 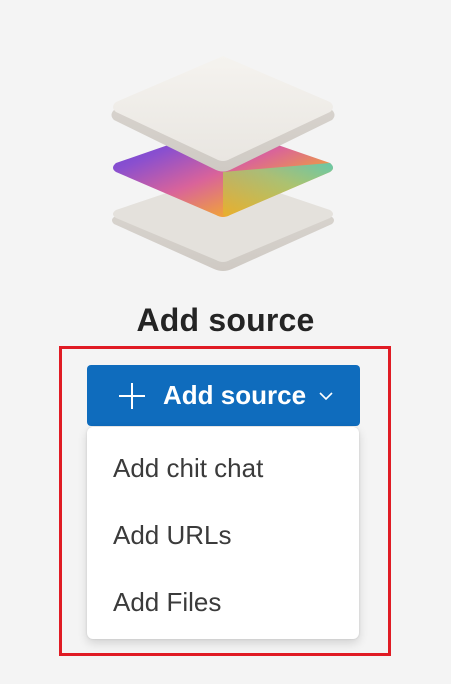 What do you see at coordinates (235, 395) in the screenshot?
I see `add-source-button-label: Add source` at bounding box center [235, 395].